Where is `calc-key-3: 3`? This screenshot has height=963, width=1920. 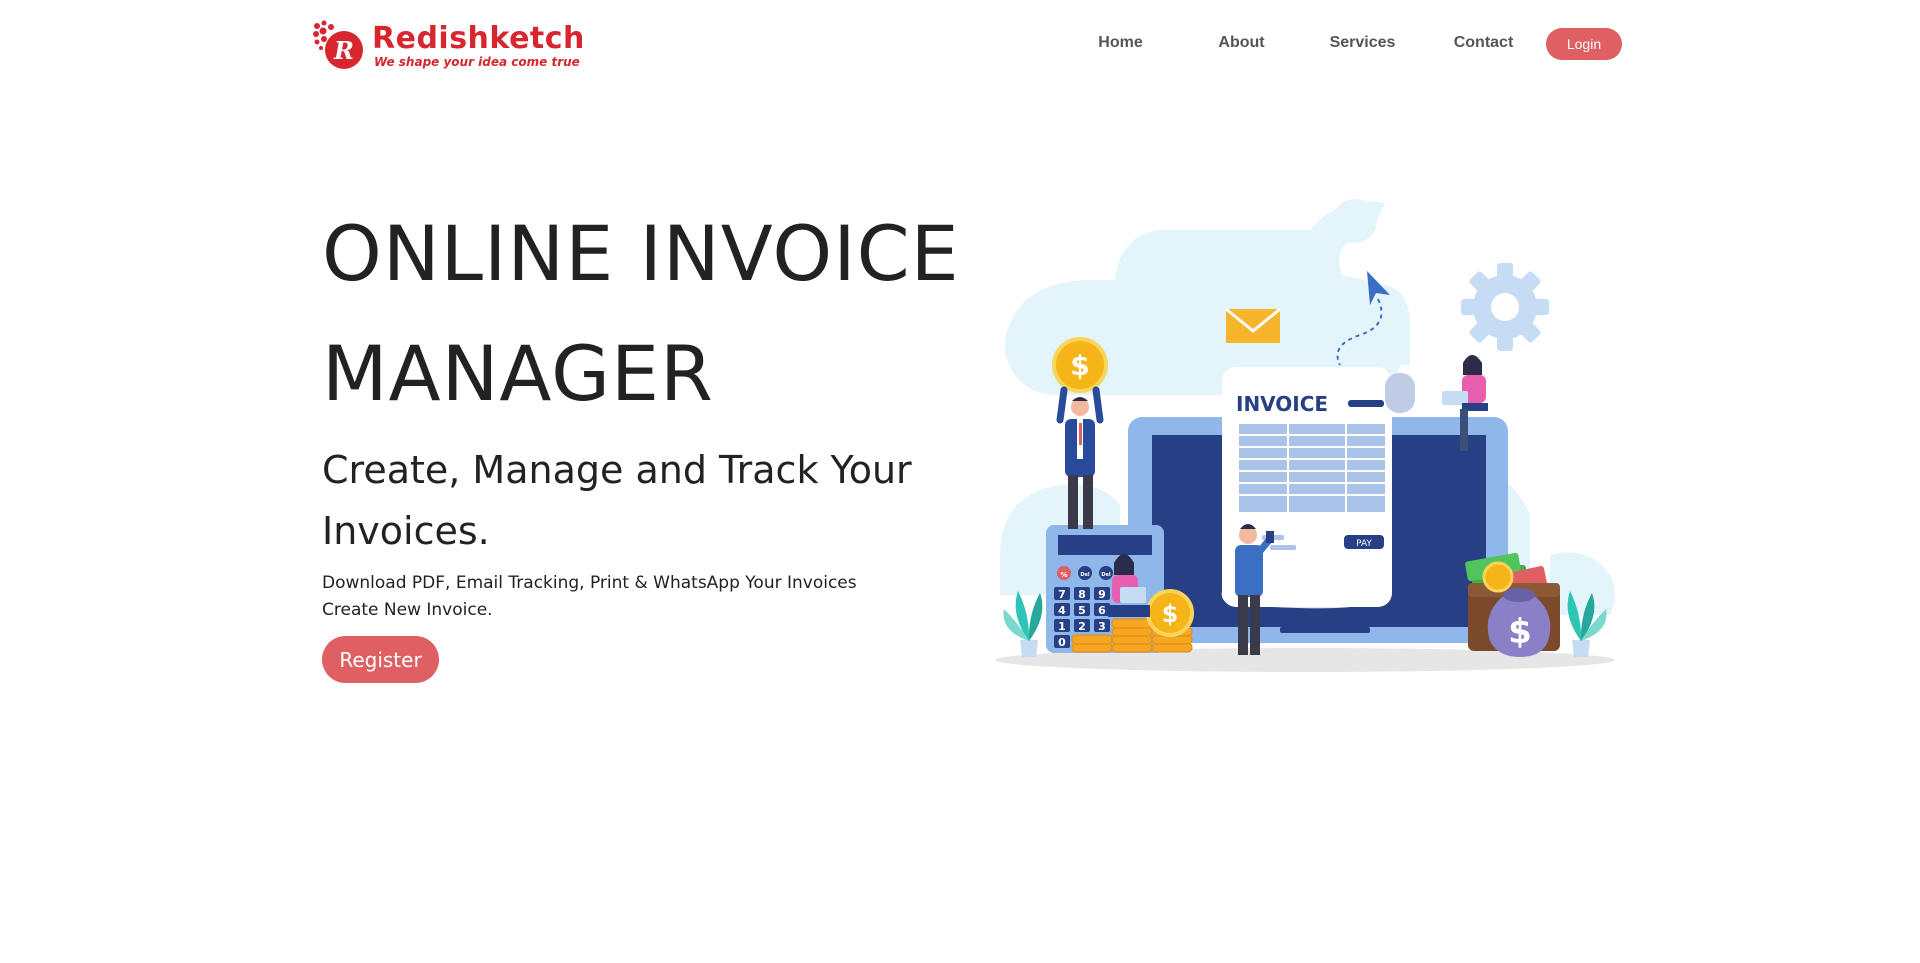
calc-key-3: 3 is located at coordinates (1102, 626).